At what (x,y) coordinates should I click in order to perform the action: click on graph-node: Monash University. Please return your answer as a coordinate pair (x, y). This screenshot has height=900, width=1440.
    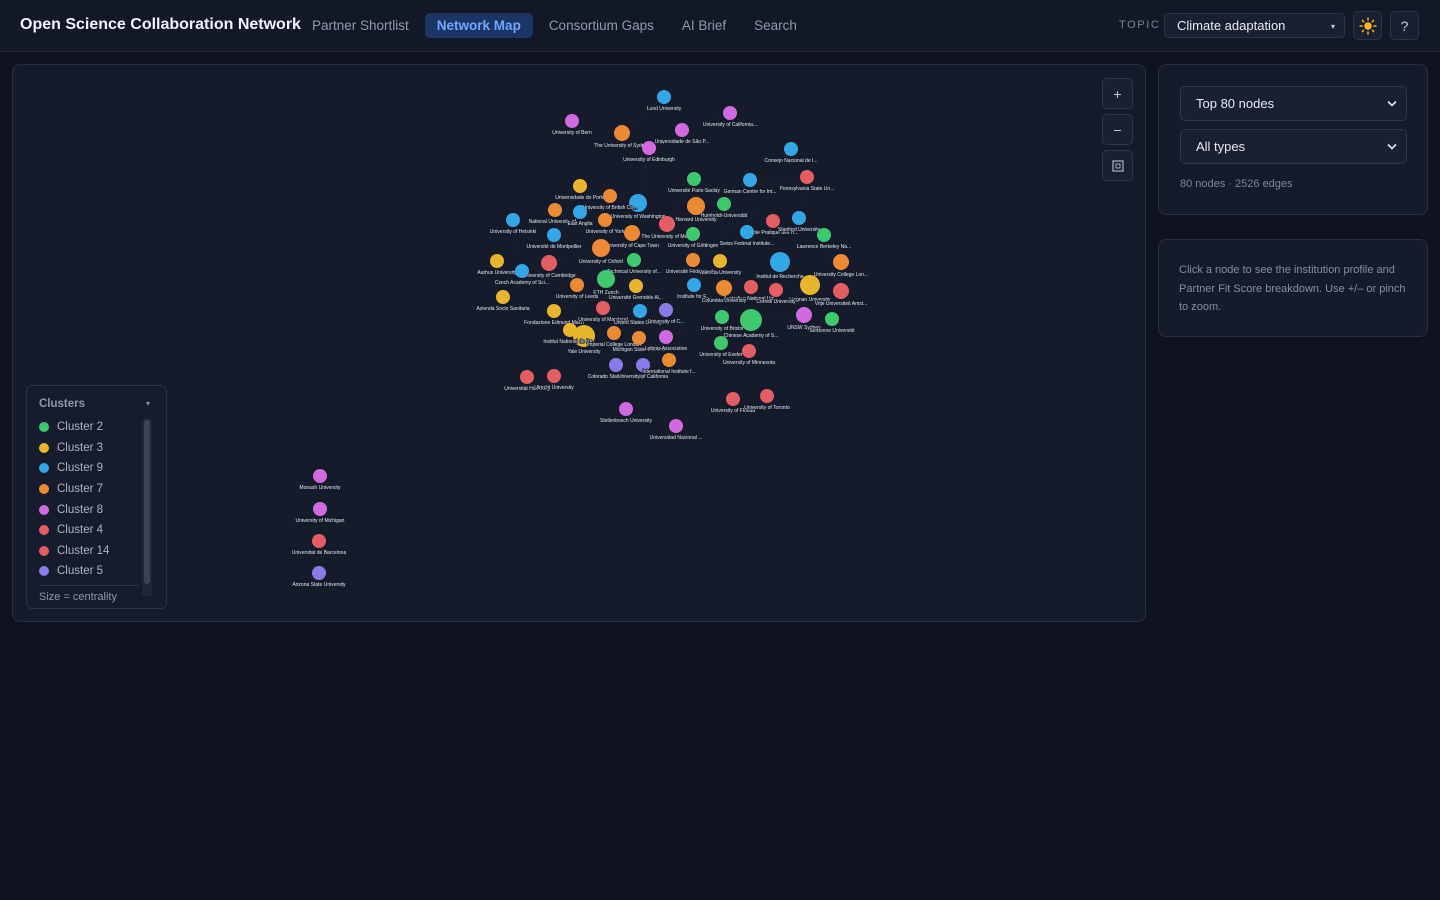
    Looking at the image, I should click on (320, 480).